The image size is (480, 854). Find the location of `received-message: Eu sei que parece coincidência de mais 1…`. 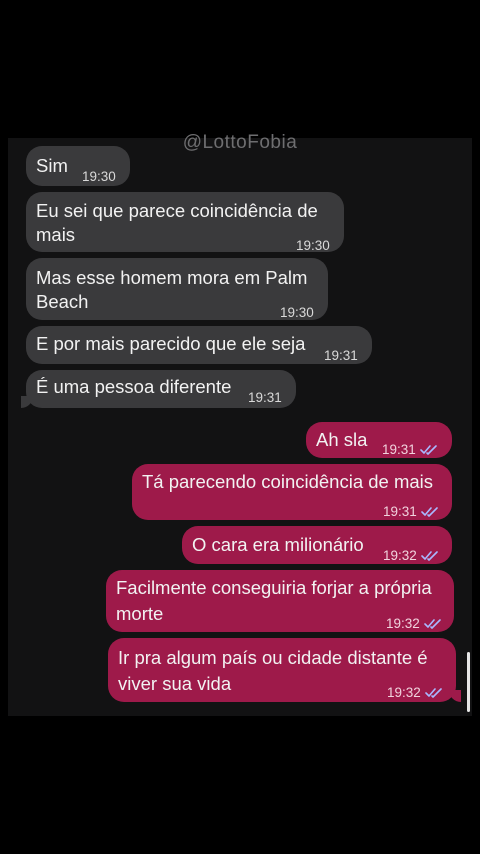

received-message: Eu sei que parece coincidência de mais 1… is located at coordinates (185, 222).